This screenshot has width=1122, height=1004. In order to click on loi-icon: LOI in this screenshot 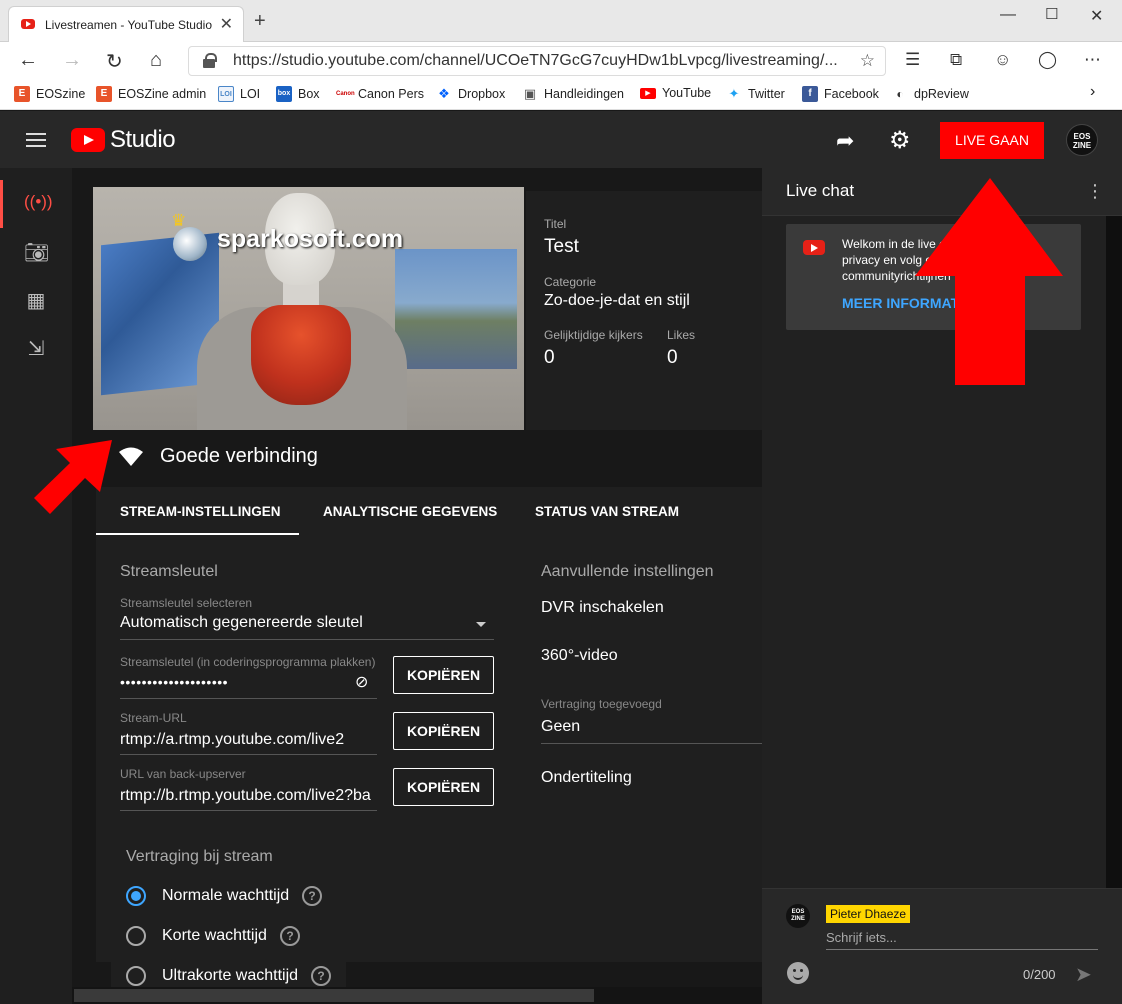, I will do `click(226, 94)`.